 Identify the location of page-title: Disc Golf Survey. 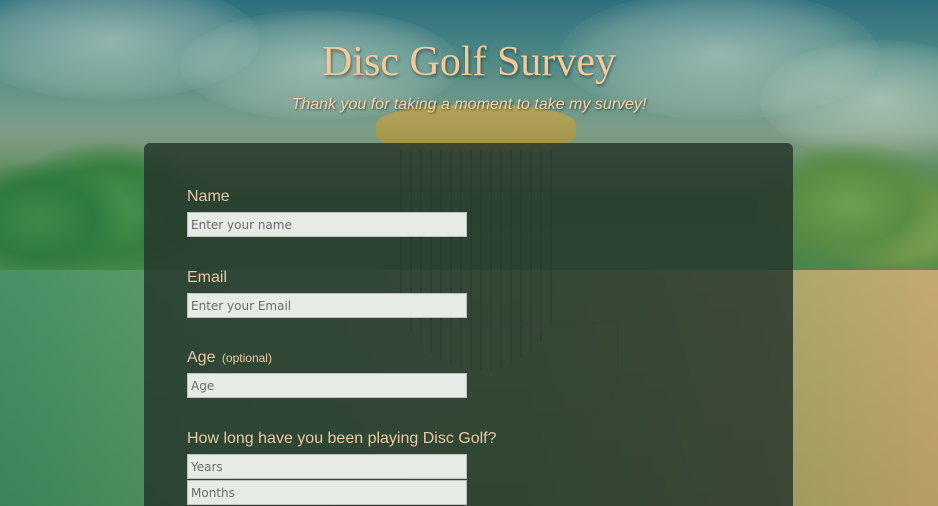
(469, 62).